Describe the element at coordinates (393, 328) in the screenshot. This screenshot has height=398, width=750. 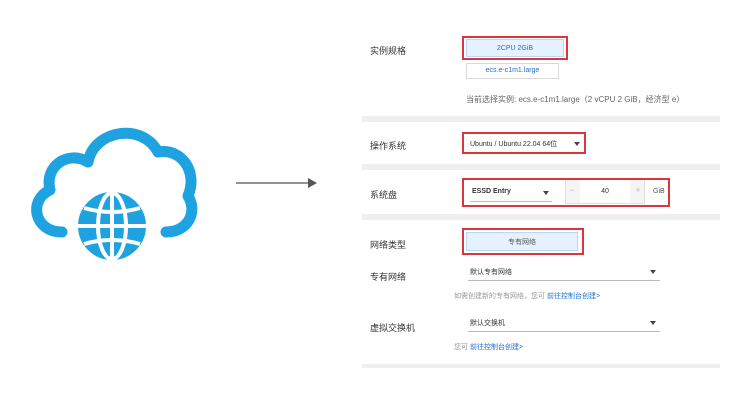
I see `vswitch-label: 虚拟交换机` at that location.